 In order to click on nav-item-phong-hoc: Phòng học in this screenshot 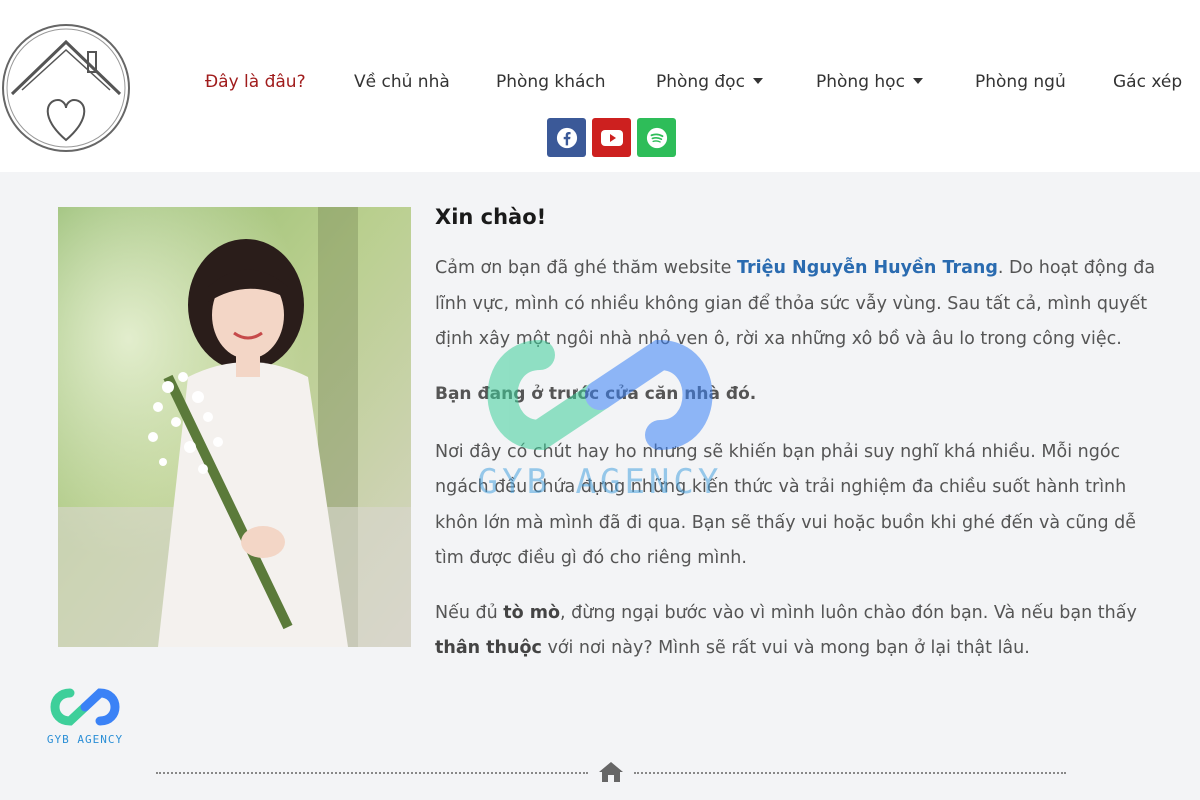, I will do `click(869, 82)`.